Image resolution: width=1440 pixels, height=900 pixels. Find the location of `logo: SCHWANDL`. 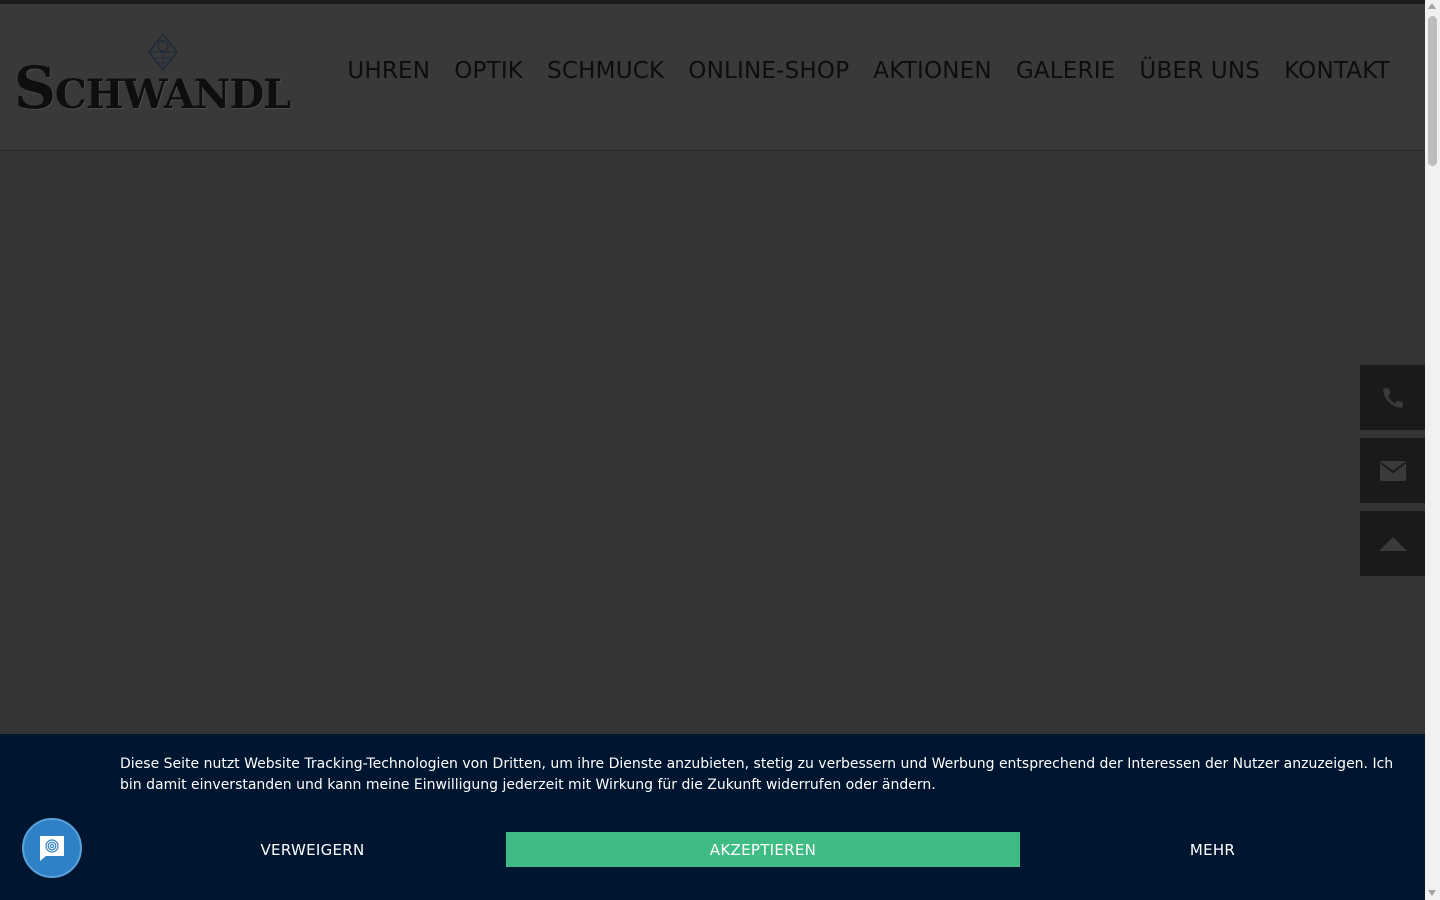

logo: SCHWANDL is located at coordinates (152, 77).